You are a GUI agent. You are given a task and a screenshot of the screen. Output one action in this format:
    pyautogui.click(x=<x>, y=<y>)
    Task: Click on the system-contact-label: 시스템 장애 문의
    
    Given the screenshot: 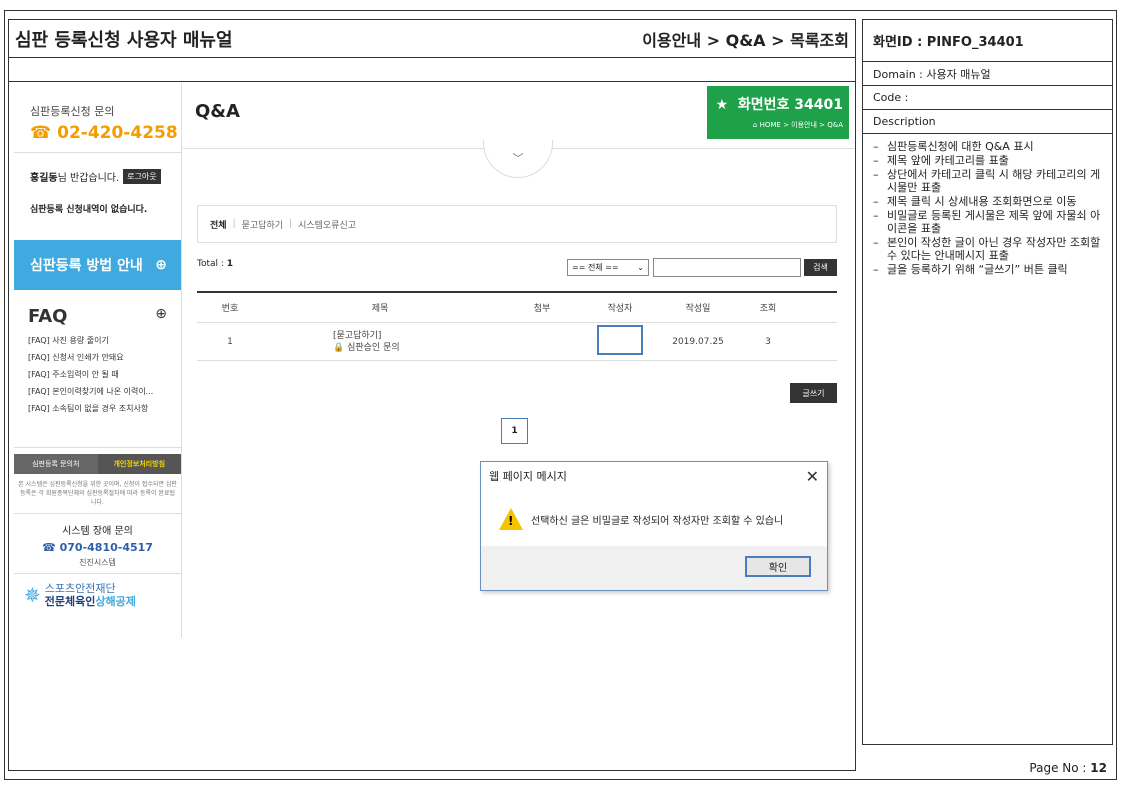 What is the action you would take?
    pyautogui.click(x=97, y=531)
    